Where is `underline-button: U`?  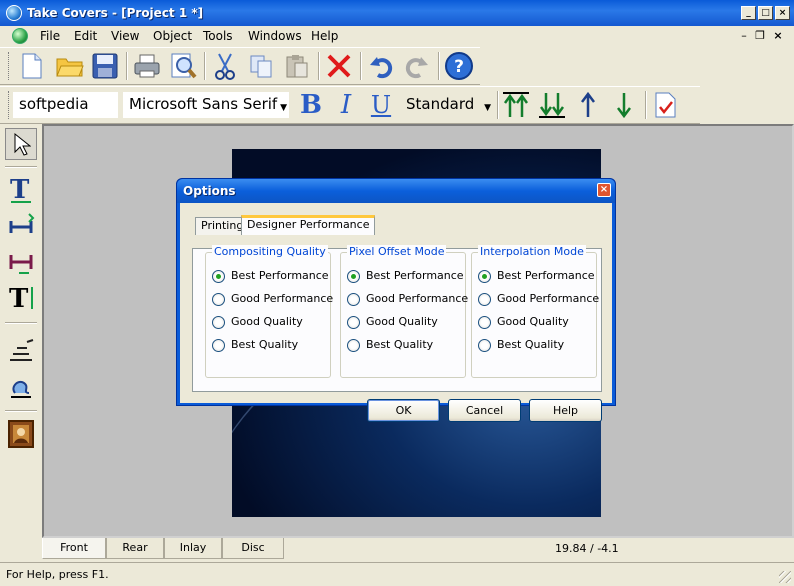 underline-button: U is located at coordinates (381, 105).